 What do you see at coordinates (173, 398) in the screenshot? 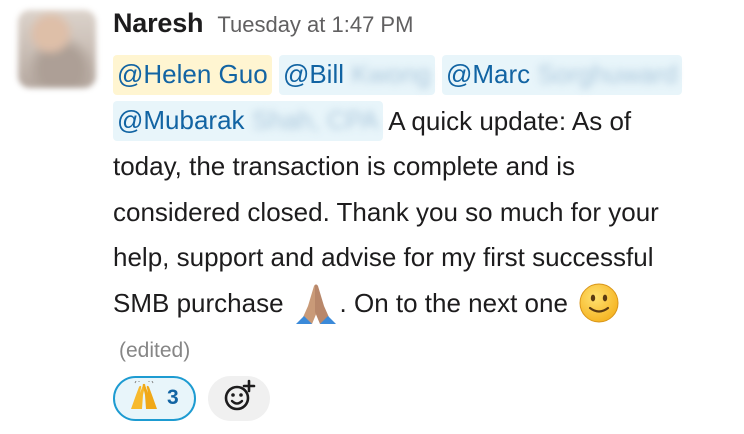
I see `reaction-count: 3` at bounding box center [173, 398].